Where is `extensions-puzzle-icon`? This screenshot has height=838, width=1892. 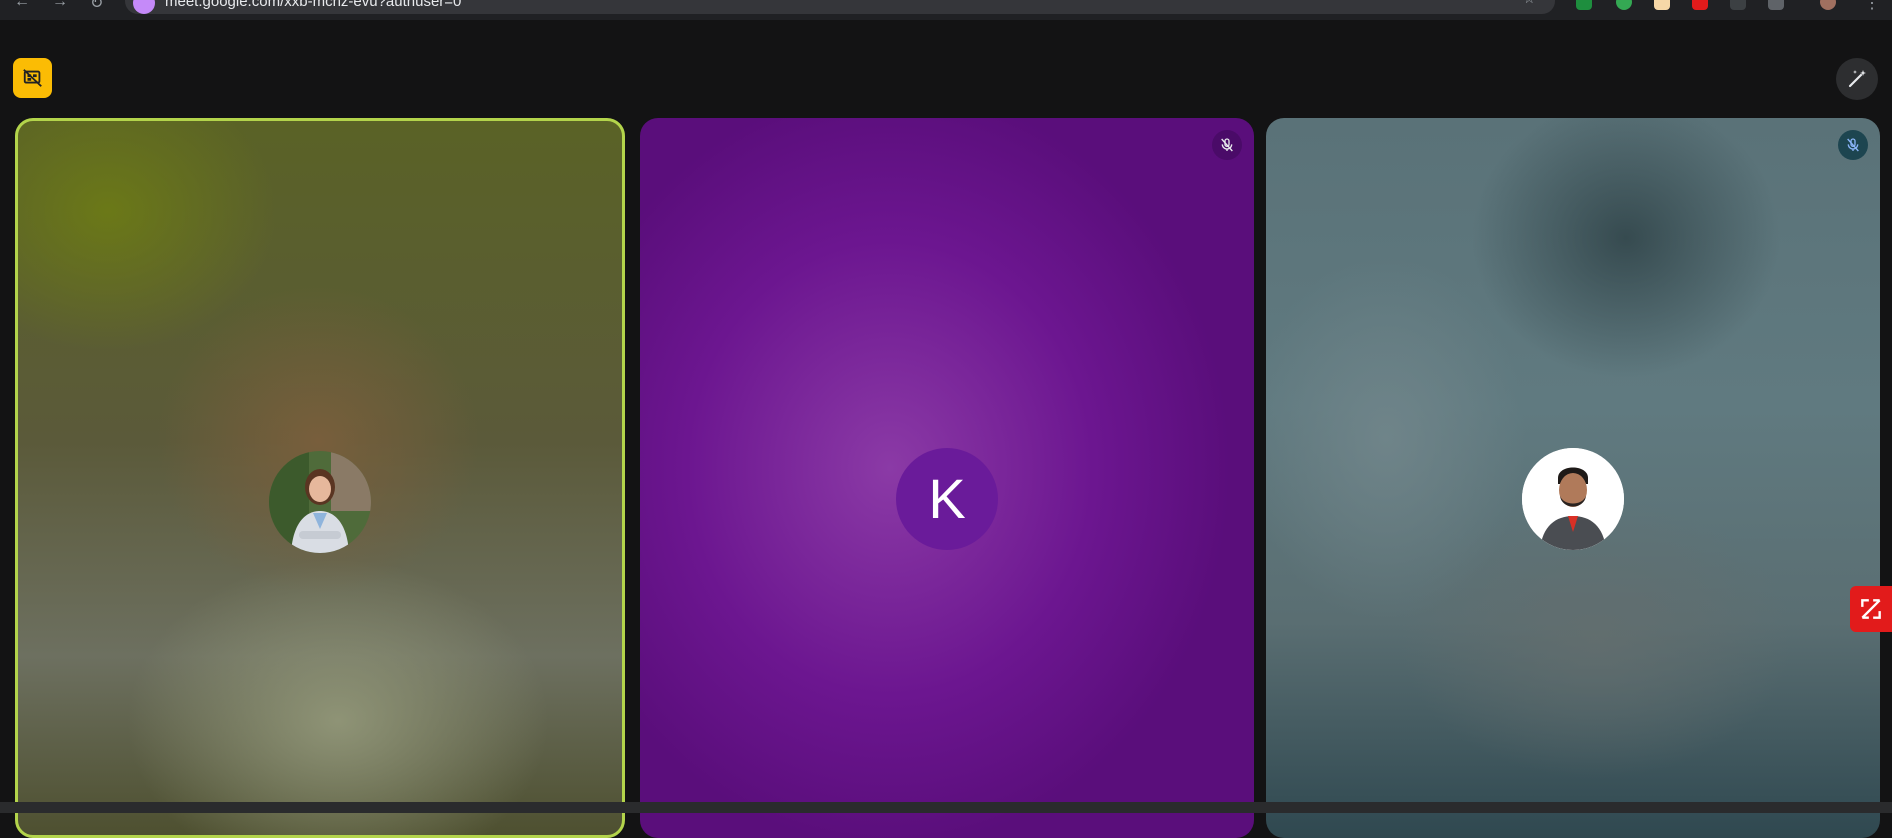
extensions-puzzle-icon is located at coordinates (1776, 5).